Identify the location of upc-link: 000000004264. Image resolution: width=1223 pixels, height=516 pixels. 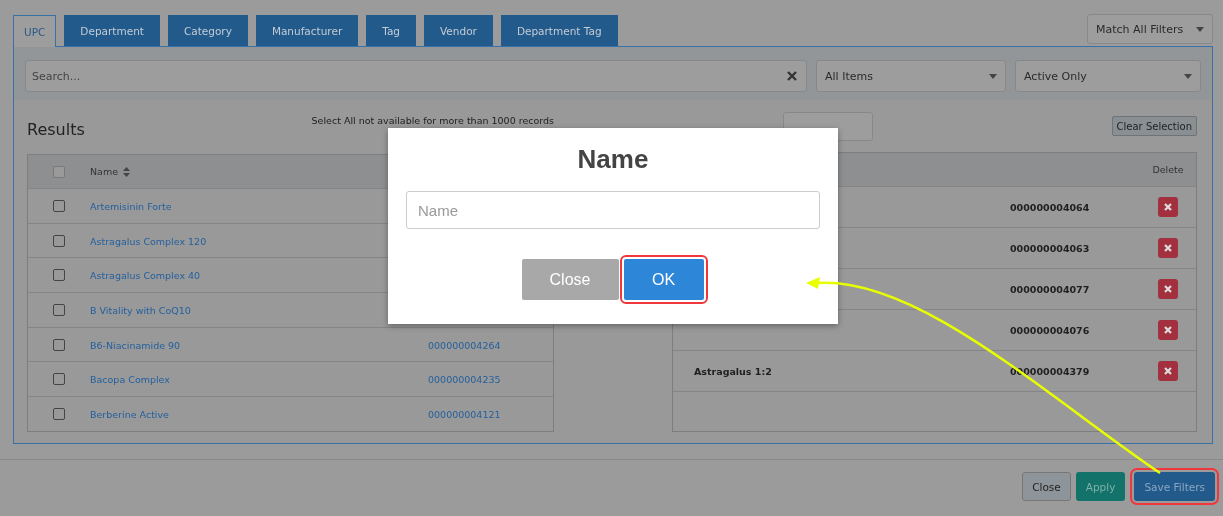
(464, 345).